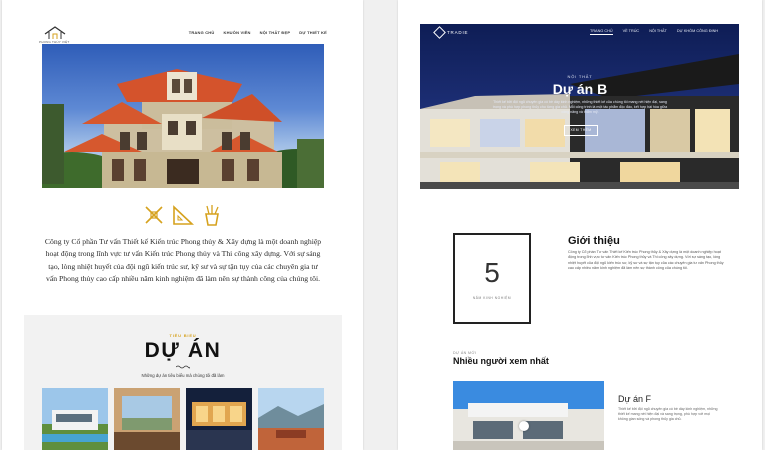 This screenshot has width=765, height=450. What do you see at coordinates (439, 32) in the screenshot?
I see `diamond-logo-icon` at bounding box center [439, 32].